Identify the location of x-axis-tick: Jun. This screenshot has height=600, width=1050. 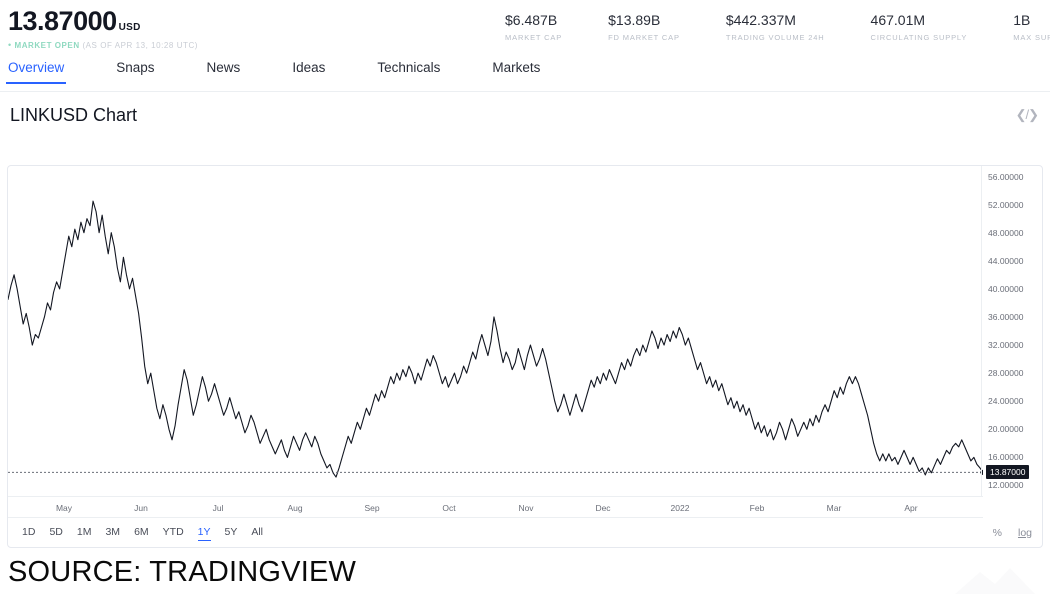
(141, 508).